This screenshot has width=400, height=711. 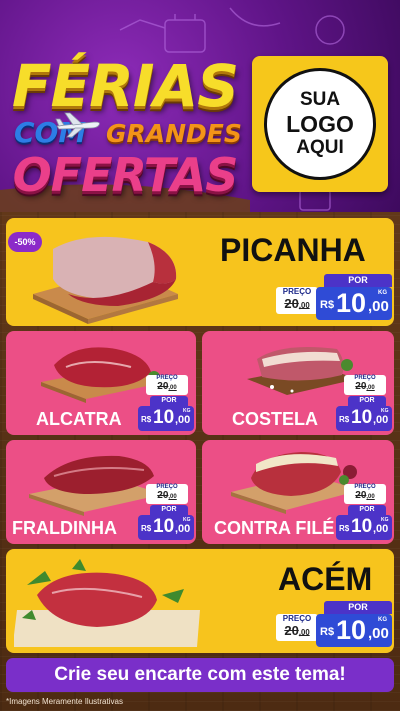 What do you see at coordinates (320, 148) in the screenshot?
I see `logo-text-aqui: AQUI` at bounding box center [320, 148].